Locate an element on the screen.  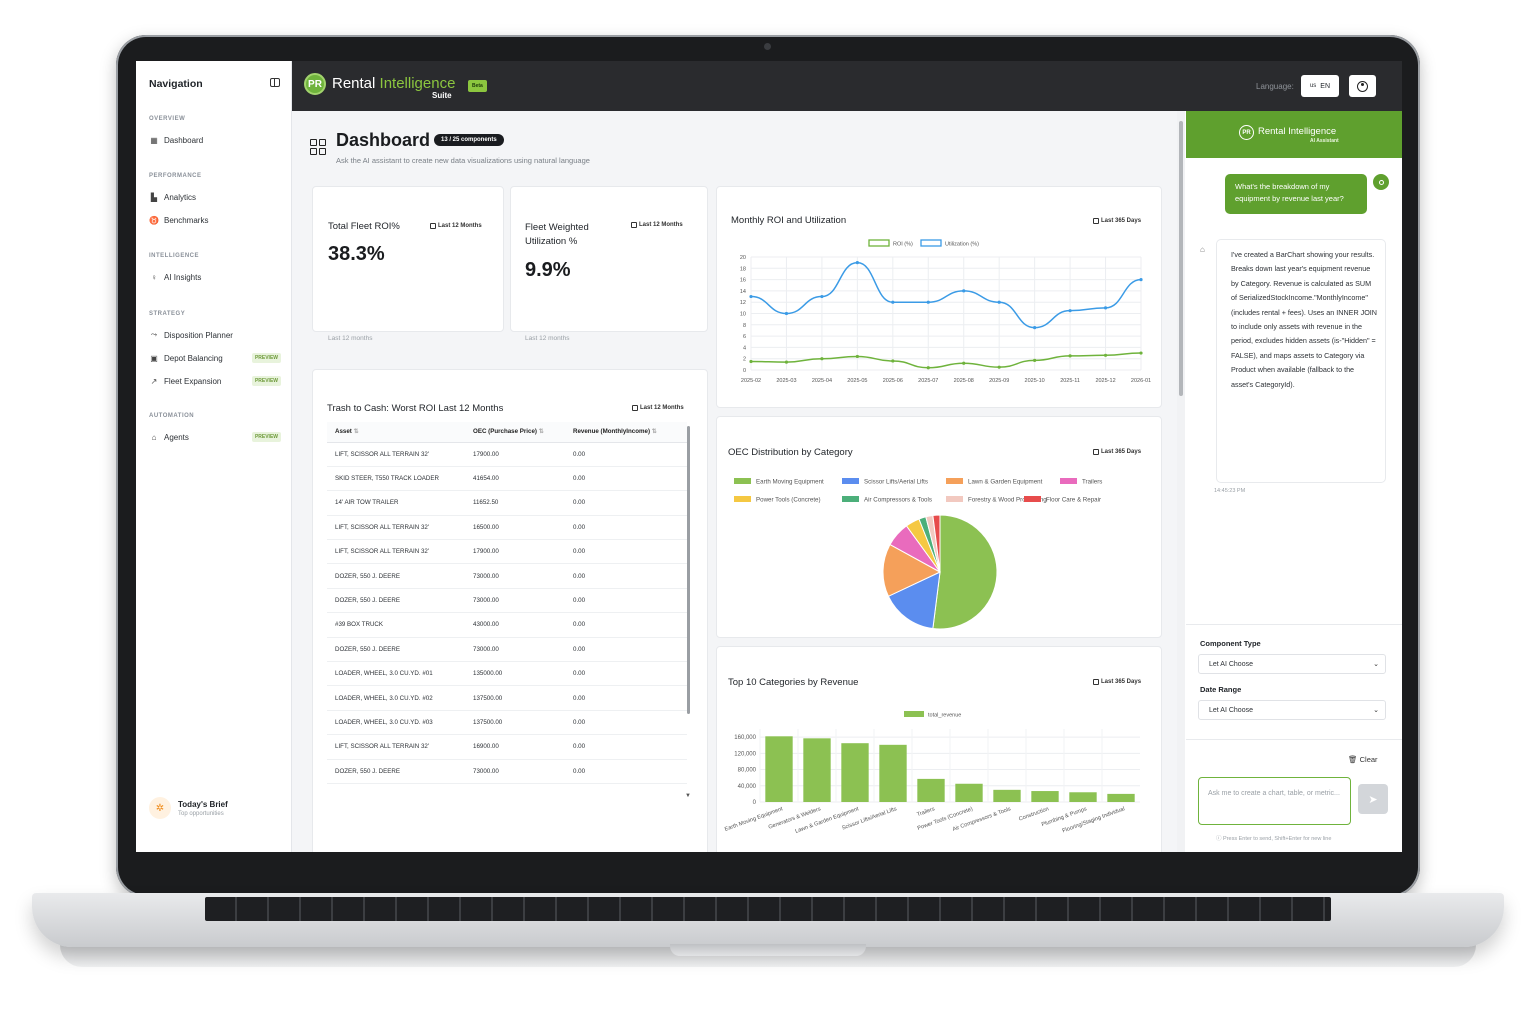
column-header-oec: OEC (Purchase Price) ⇅ is located at coordinates (515, 432).